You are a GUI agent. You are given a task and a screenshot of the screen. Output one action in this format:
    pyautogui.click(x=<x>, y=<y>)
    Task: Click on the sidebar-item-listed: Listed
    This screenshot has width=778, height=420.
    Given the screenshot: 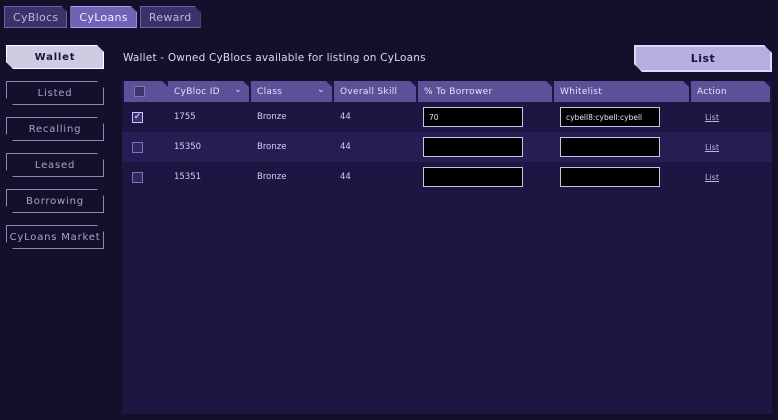 What is the action you would take?
    pyautogui.click(x=55, y=93)
    